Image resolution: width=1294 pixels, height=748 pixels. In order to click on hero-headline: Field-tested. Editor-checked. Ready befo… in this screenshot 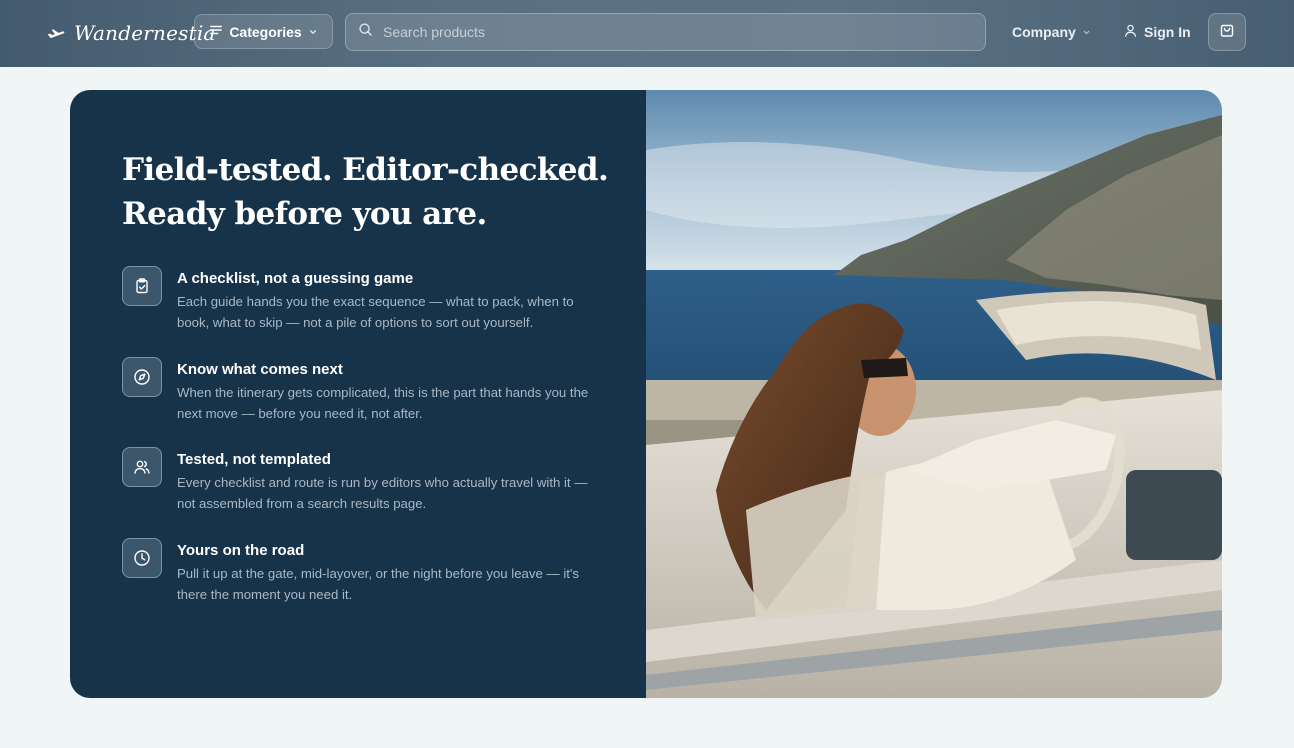, I will do `click(365, 192)`.